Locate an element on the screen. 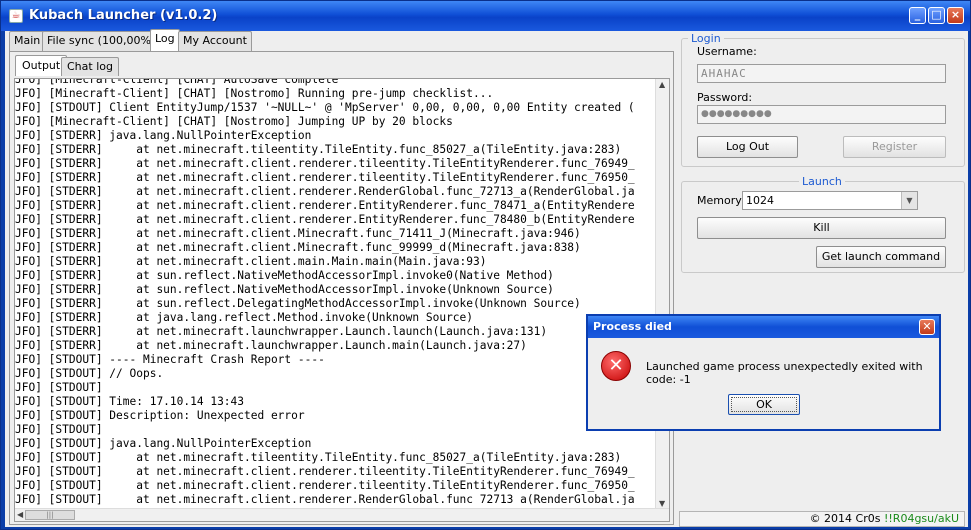  memory-label: Memory: is located at coordinates (721, 200).